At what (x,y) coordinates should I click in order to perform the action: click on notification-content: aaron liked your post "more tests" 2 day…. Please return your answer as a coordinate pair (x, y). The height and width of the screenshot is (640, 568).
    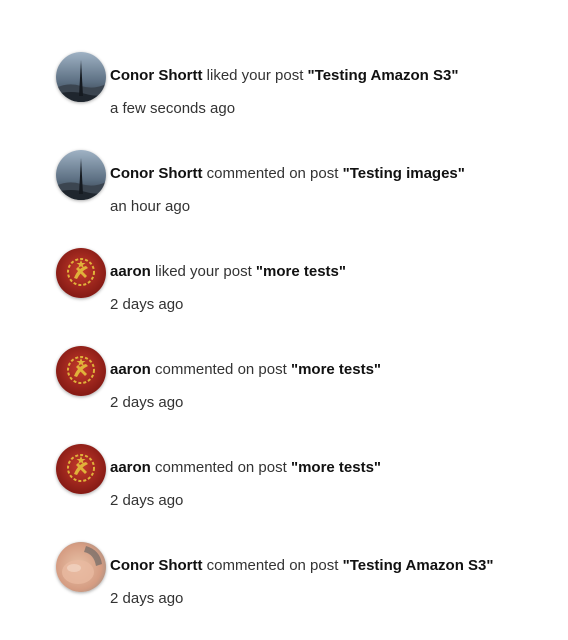
    Looking at the image, I should click on (228, 281).